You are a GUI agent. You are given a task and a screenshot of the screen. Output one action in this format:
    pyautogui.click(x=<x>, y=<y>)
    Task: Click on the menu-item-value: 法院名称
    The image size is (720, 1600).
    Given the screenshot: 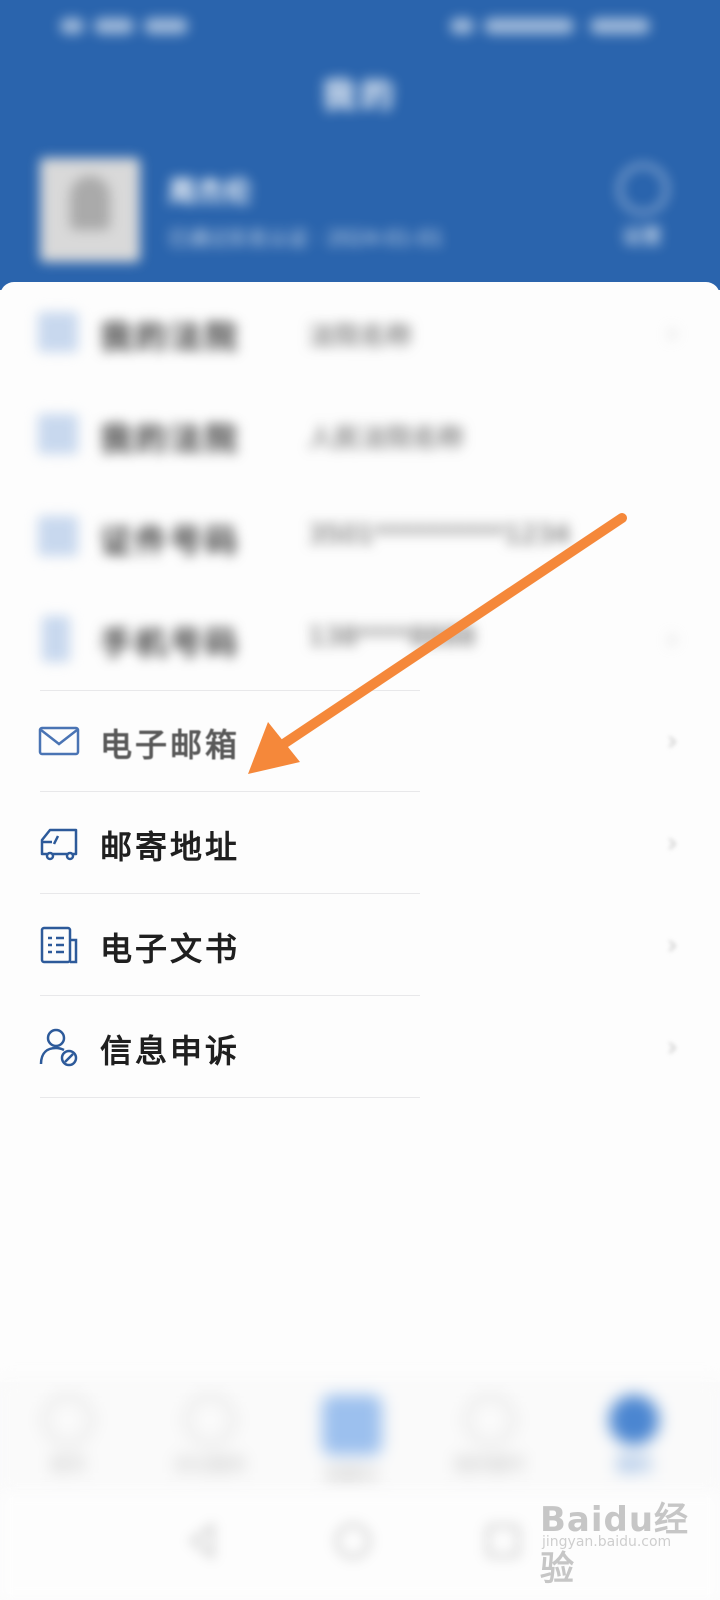 What is the action you would take?
    pyautogui.click(x=360, y=337)
    